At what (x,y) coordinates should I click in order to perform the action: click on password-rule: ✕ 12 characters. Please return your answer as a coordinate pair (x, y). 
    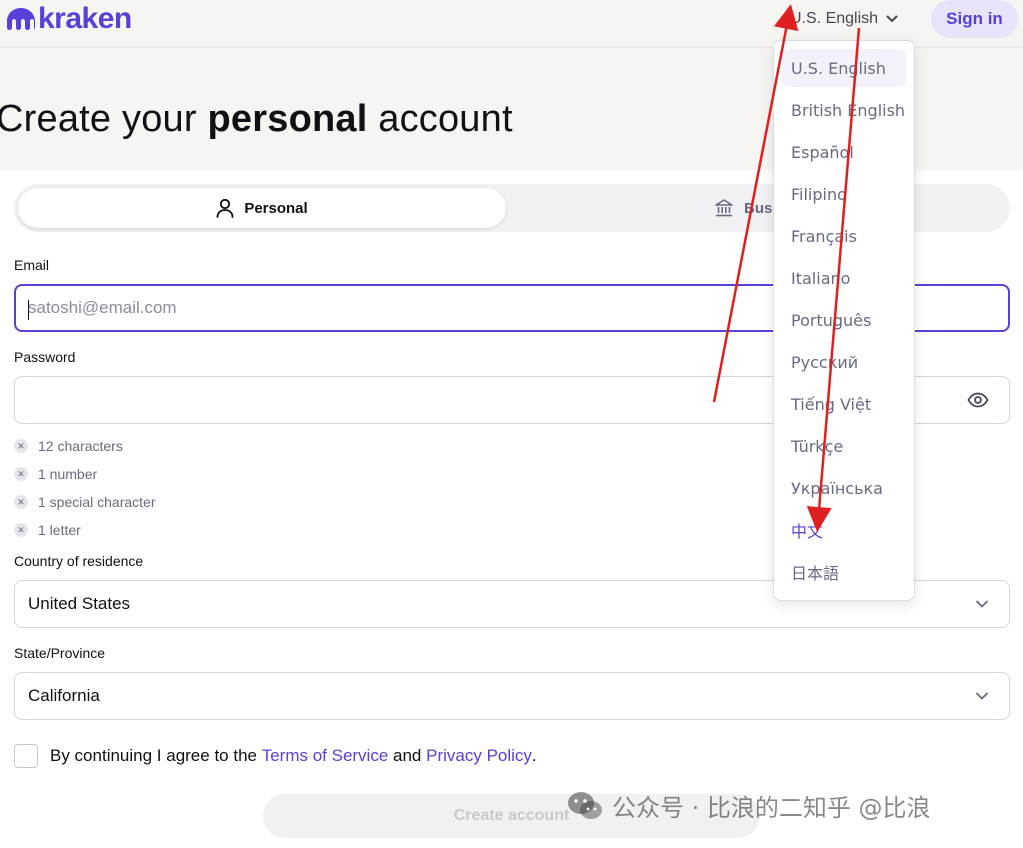
    Looking at the image, I should click on (85, 446).